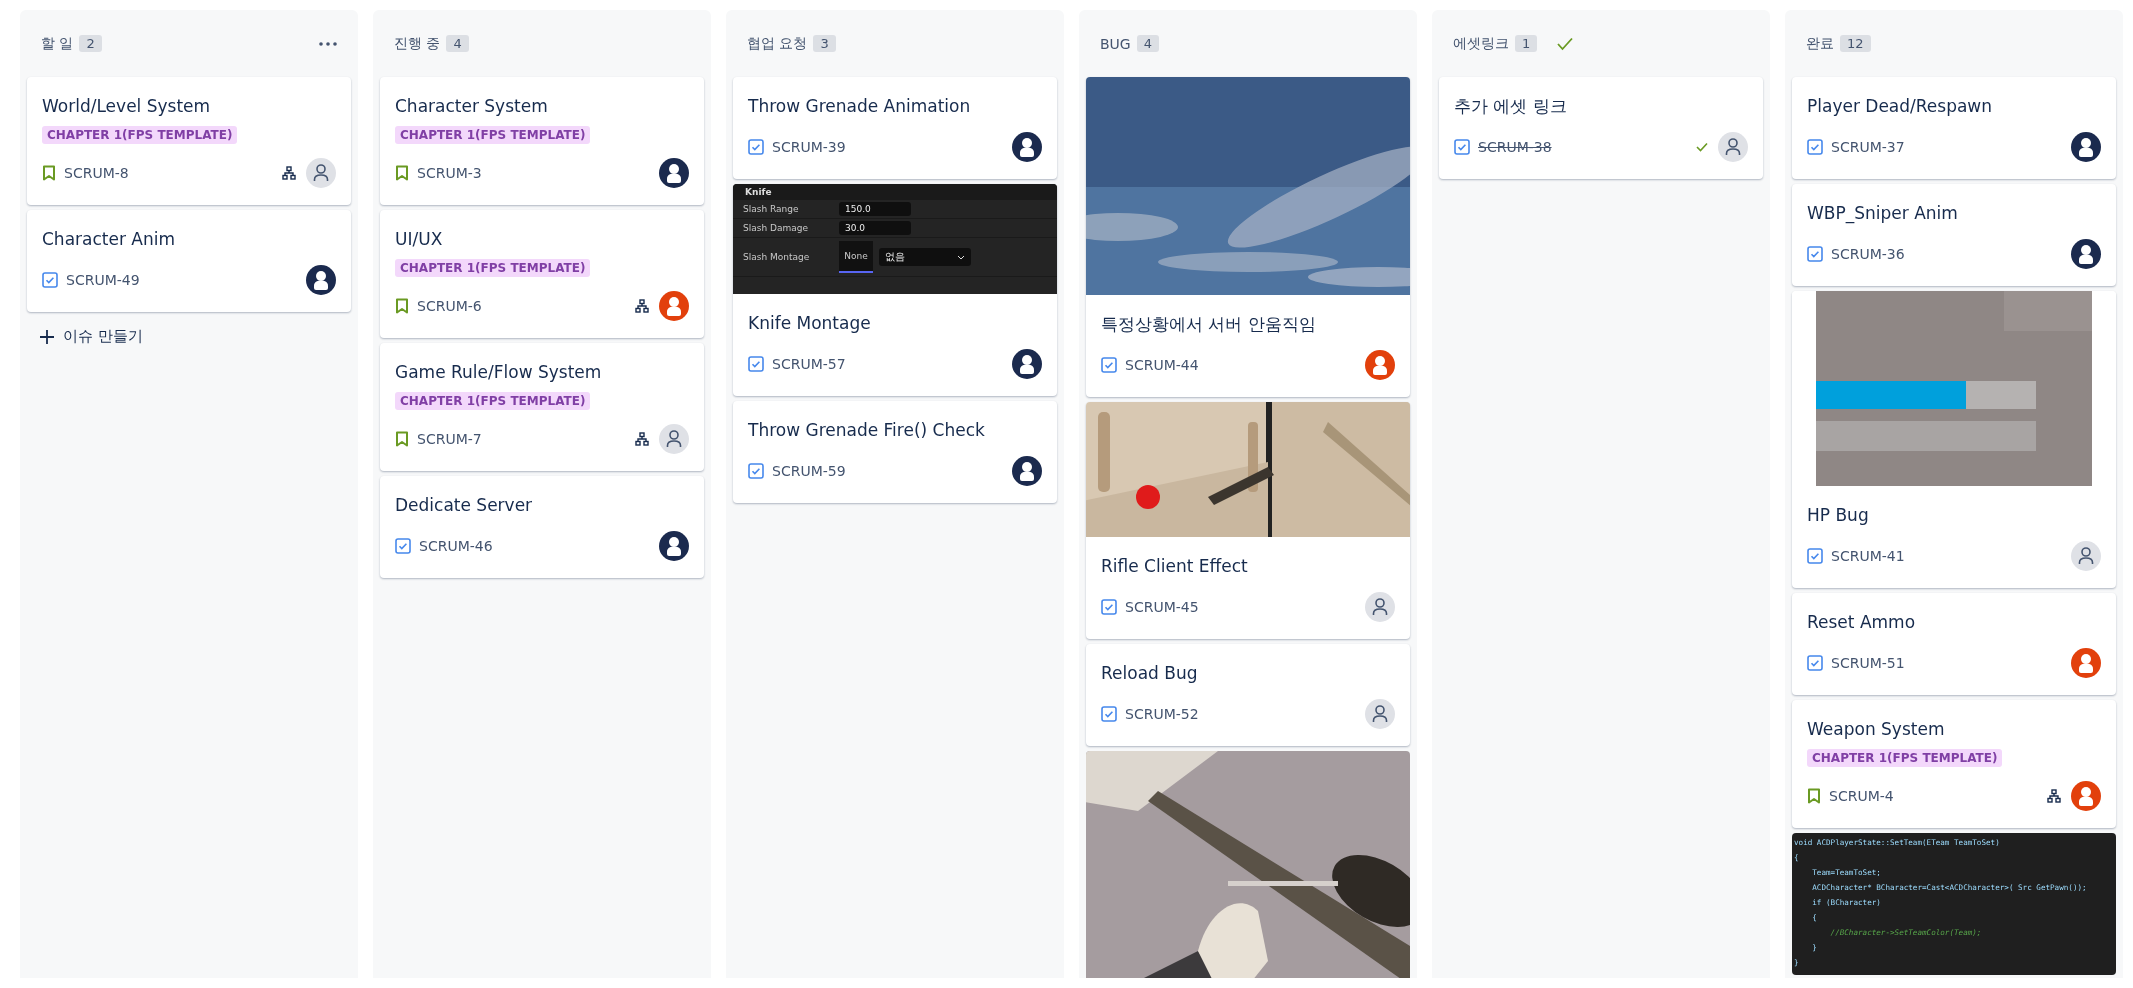 Image resolution: width=2133 pixels, height=988 pixels. Describe the element at coordinates (1248, 695) in the screenshot. I see `issue-card: Reload Bug SCRUM-52` at that location.